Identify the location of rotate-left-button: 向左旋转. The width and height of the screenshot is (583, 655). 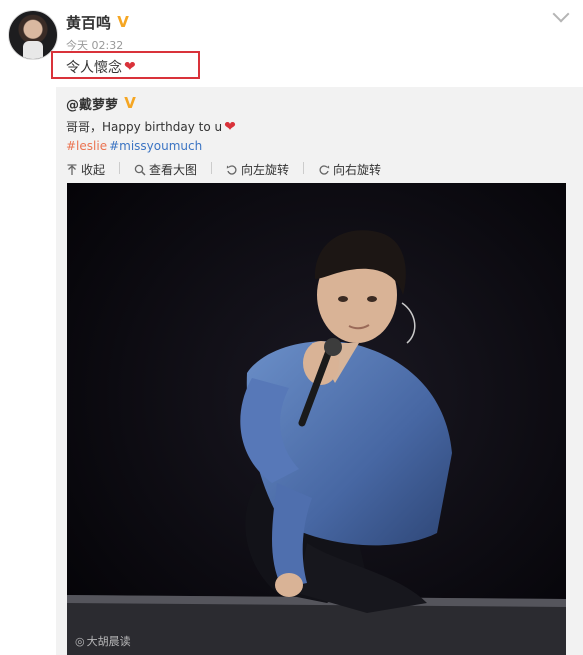
(257, 169).